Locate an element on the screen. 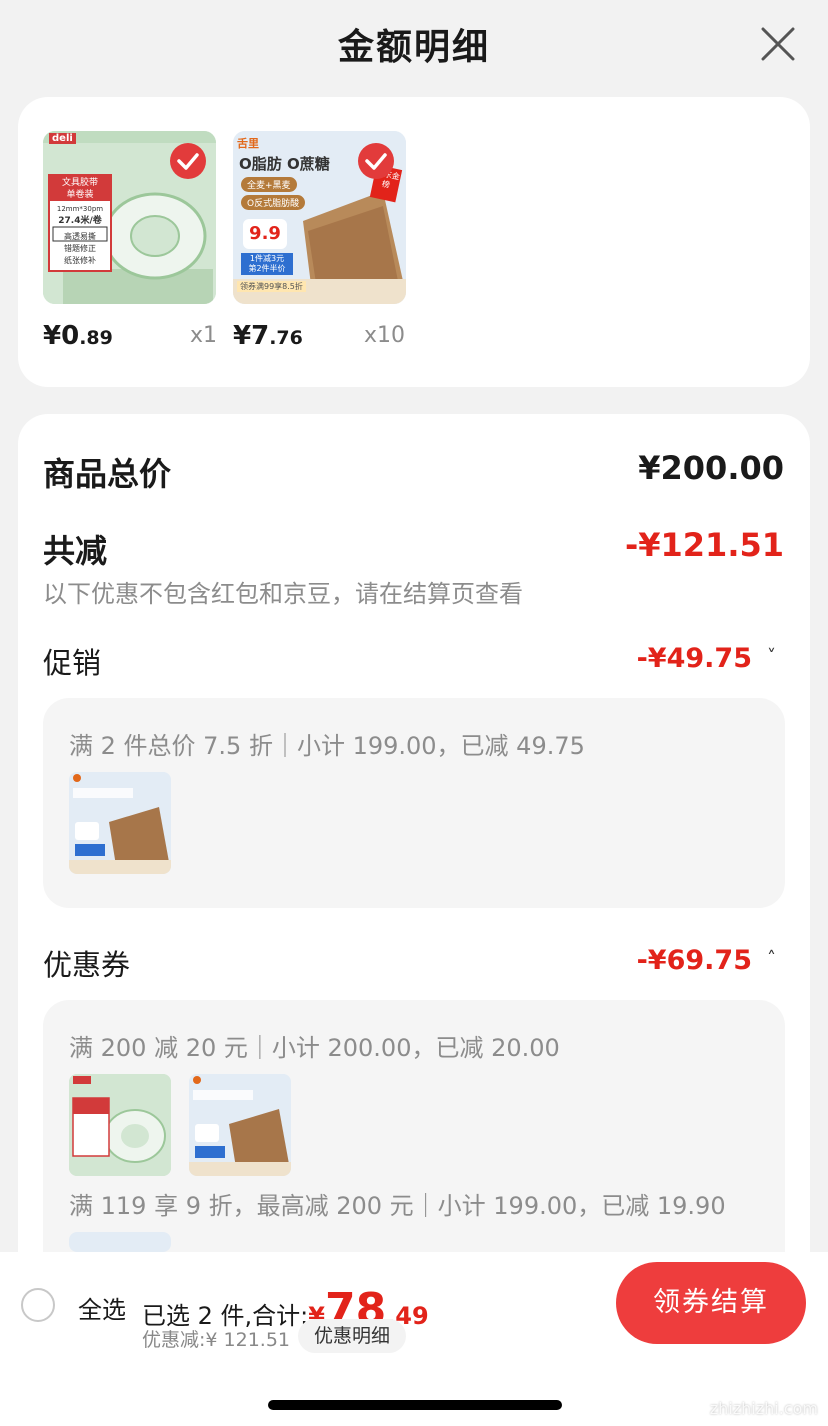 This screenshot has width=828, height=1426. chevron-down-icon: ˅ is located at coordinates (771, 656).